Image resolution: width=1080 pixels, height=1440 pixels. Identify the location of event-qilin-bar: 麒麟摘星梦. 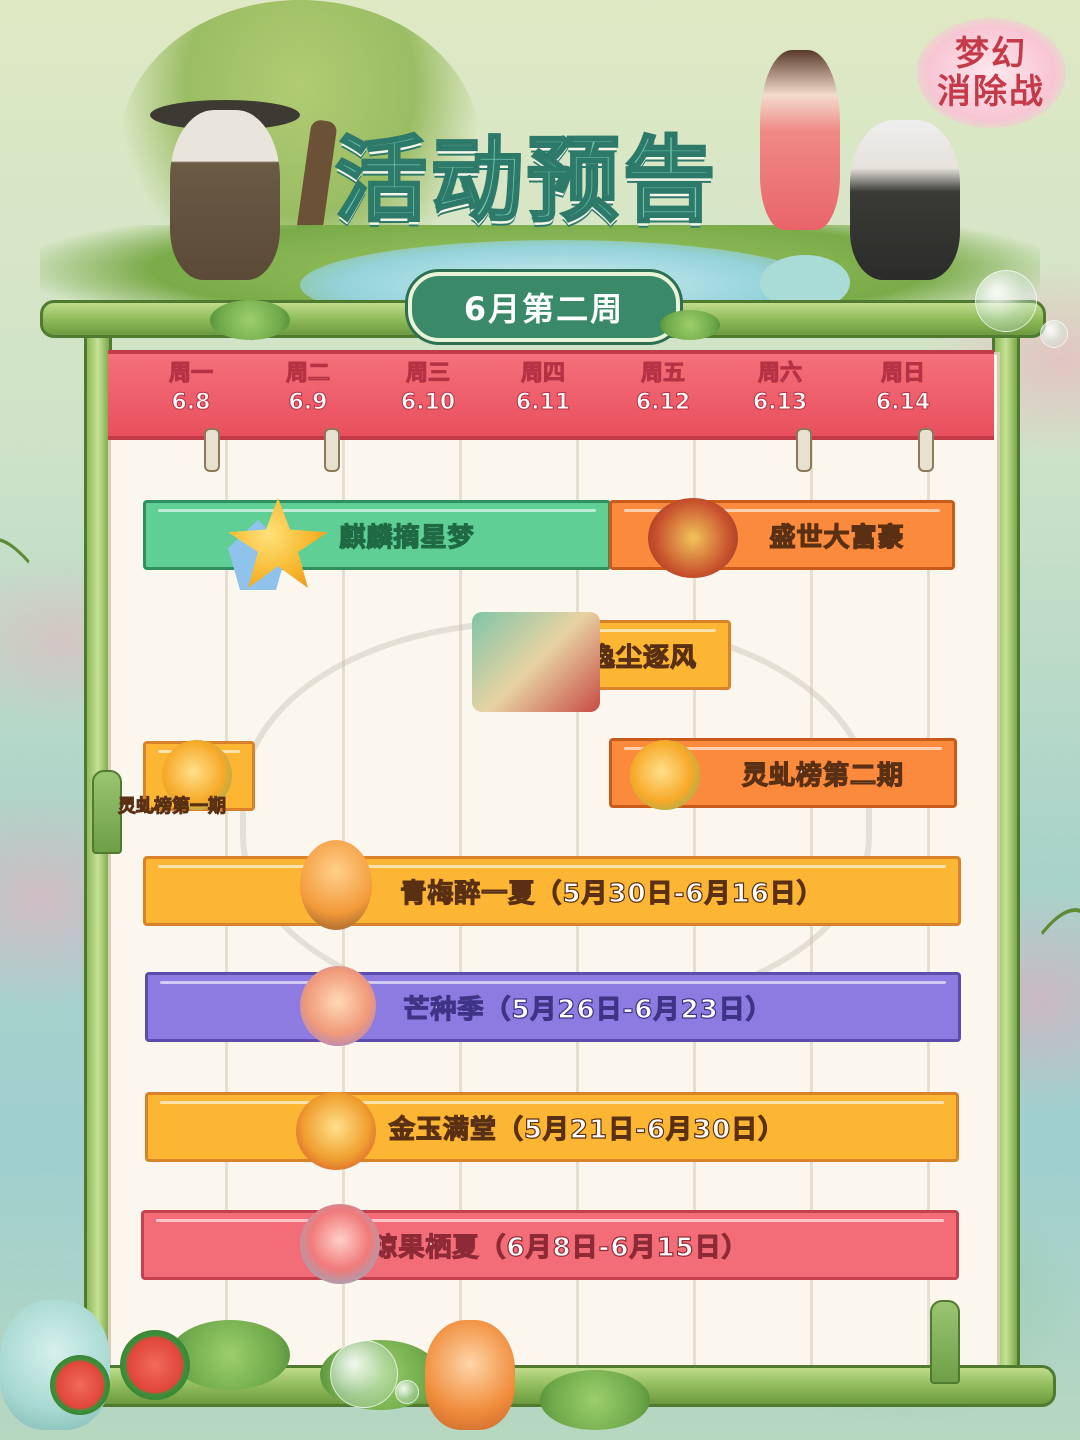
(377, 535).